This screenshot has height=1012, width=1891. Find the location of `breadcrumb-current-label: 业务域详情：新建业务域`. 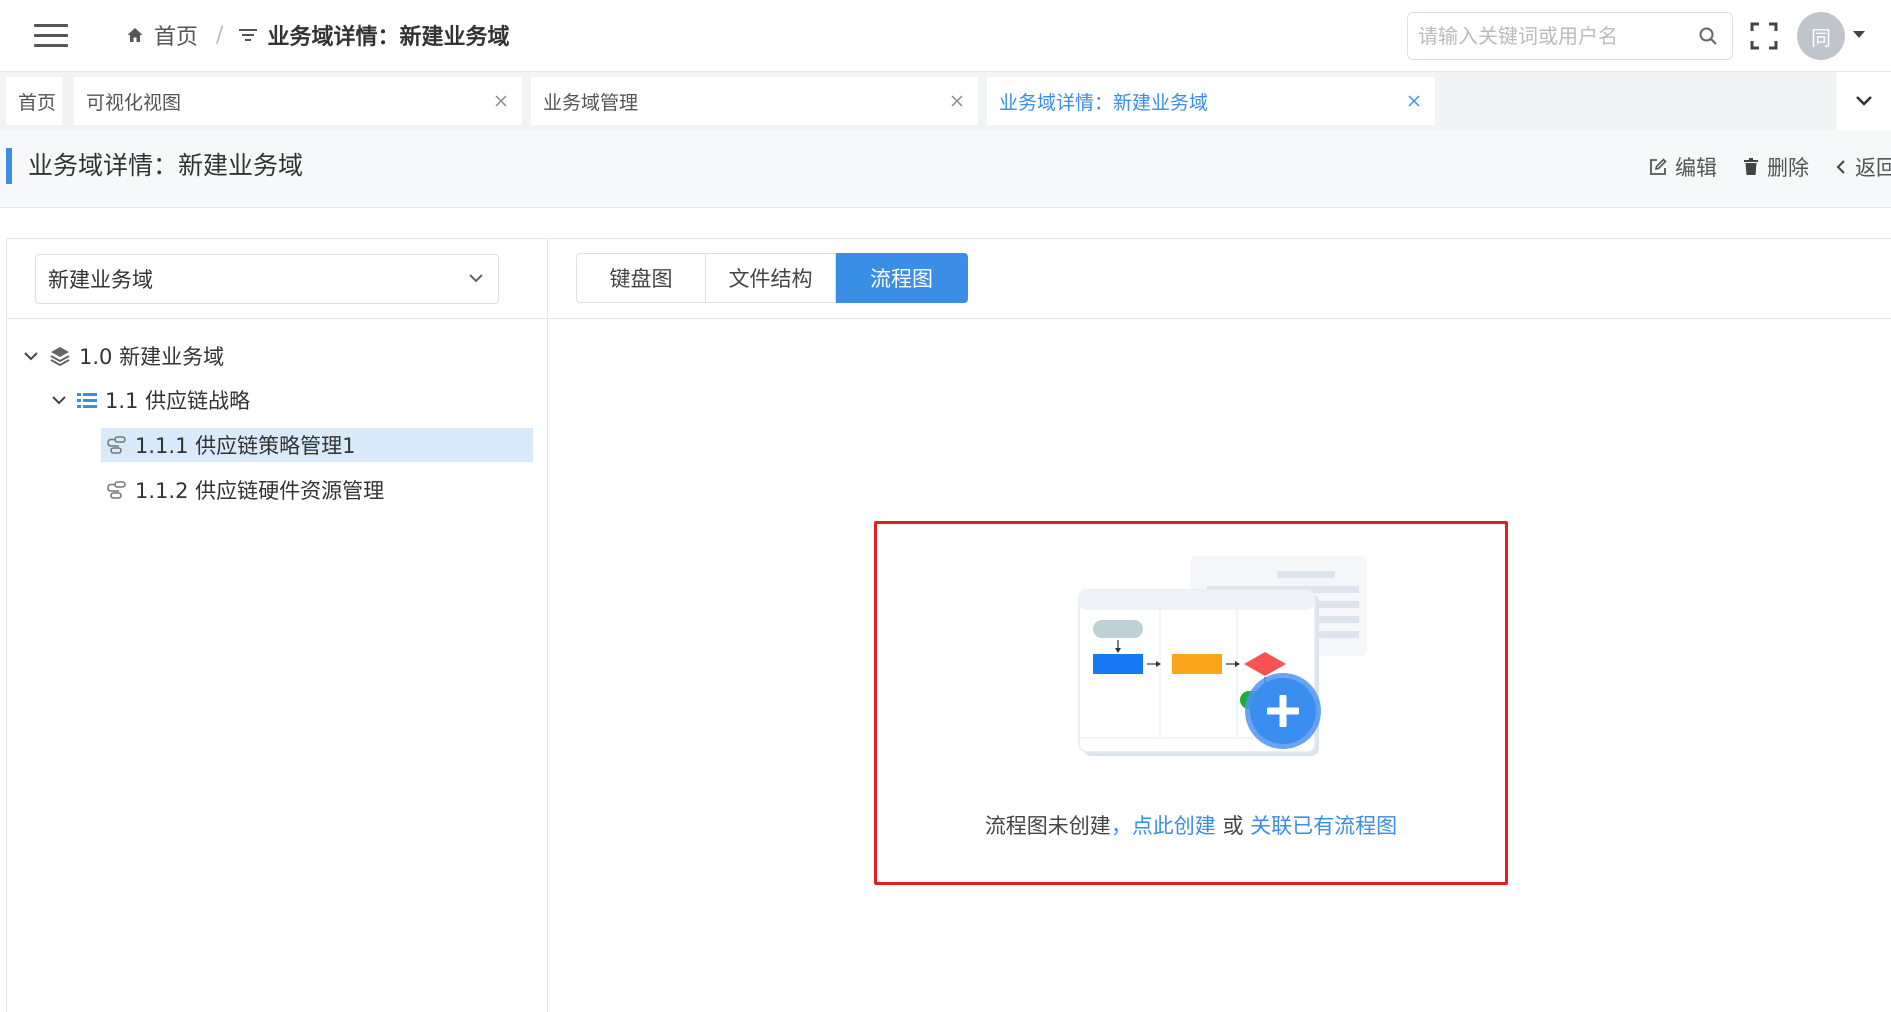

breadcrumb-current-label: 业务域详情：新建业务域 is located at coordinates (388, 37).